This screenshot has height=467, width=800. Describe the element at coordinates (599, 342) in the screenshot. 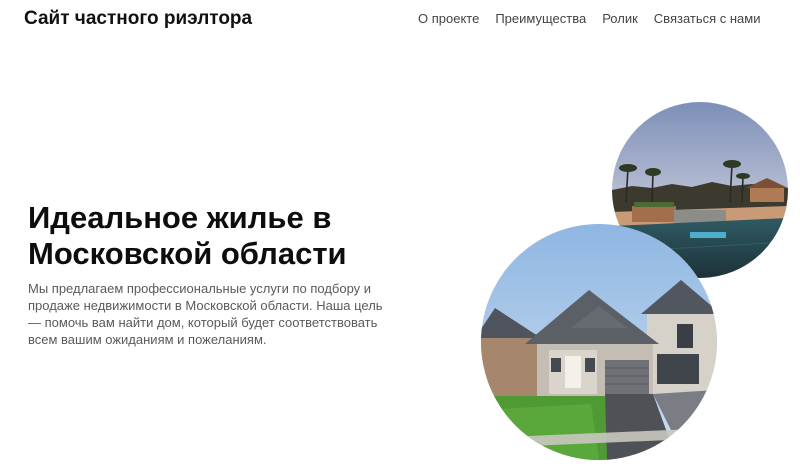

I see `house-photo` at that location.